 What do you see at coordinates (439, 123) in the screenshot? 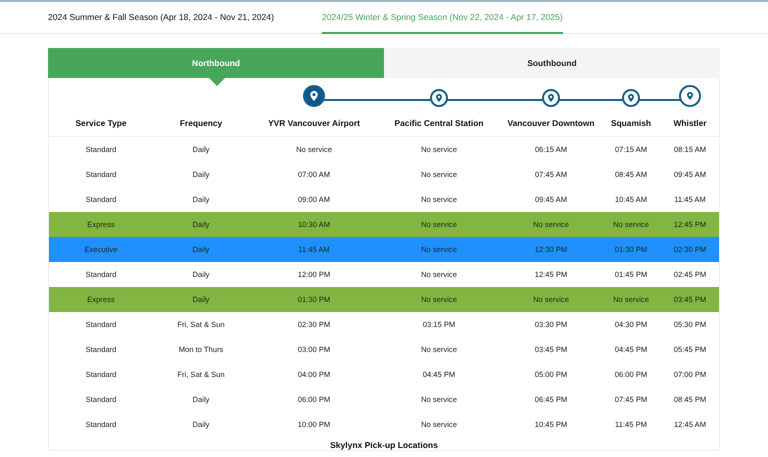
I see `column-header: Pacific Central Station` at bounding box center [439, 123].